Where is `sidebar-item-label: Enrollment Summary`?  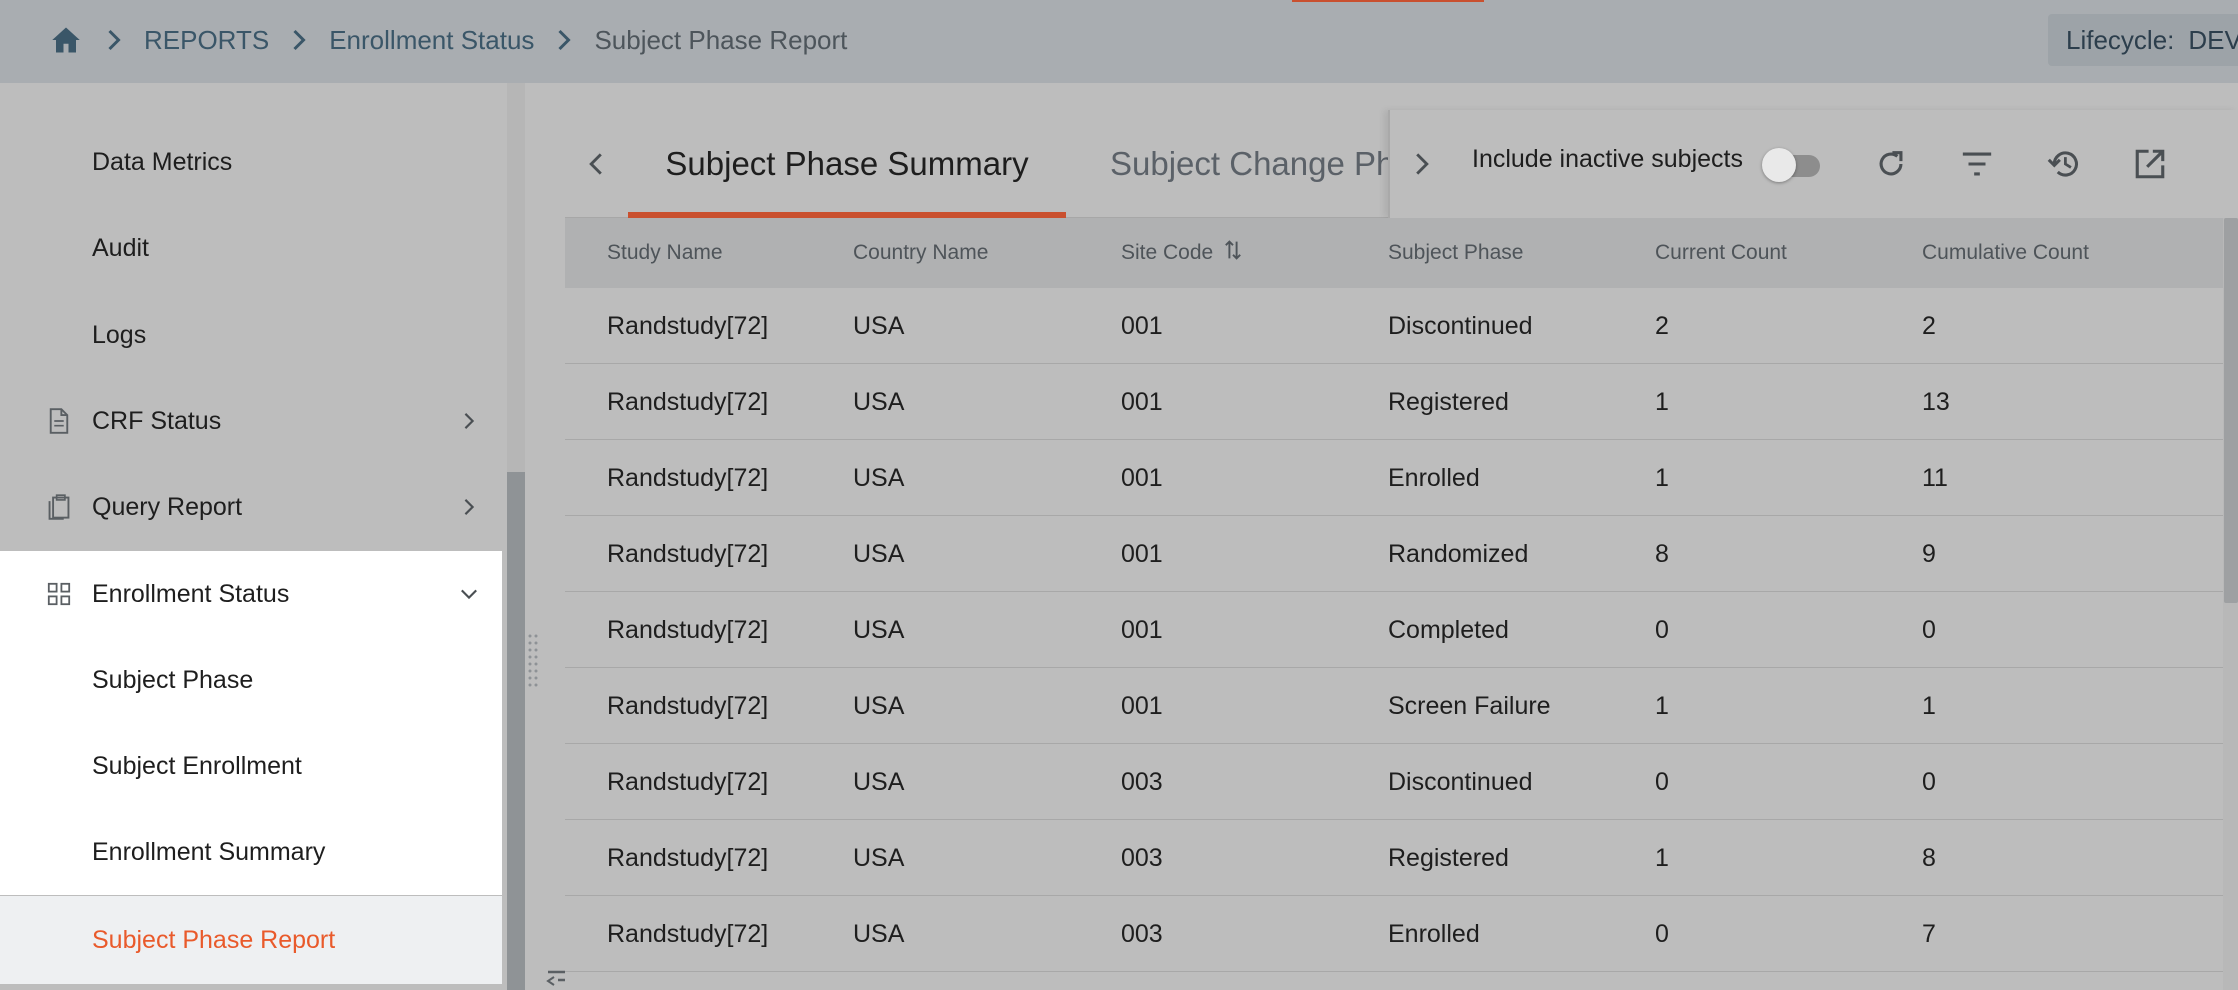 sidebar-item-label: Enrollment Summary is located at coordinates (209, 851).